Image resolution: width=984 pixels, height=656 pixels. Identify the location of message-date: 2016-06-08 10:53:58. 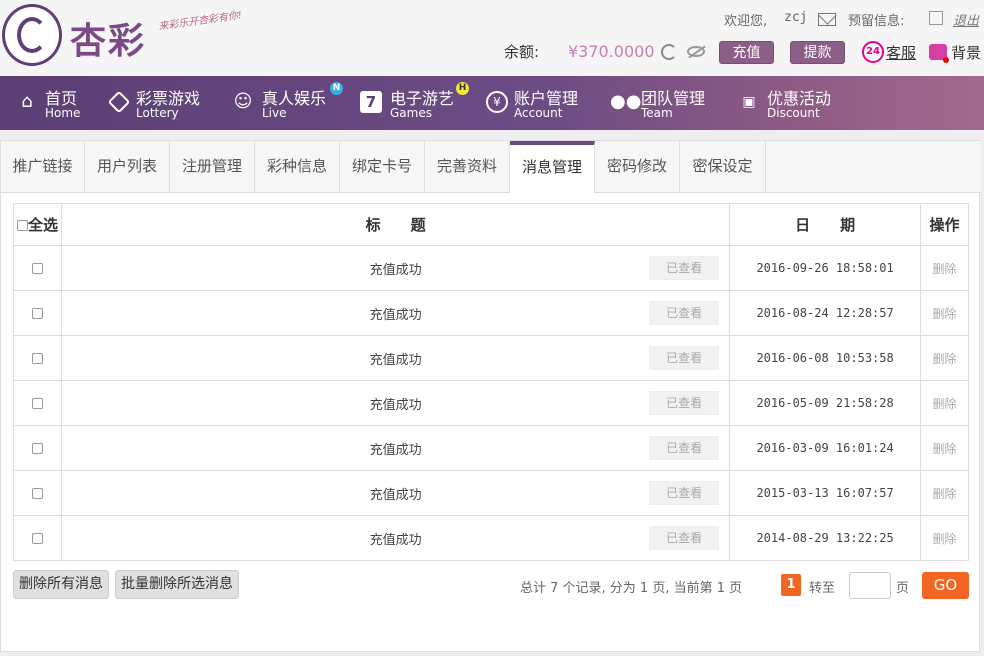
(825, 358).